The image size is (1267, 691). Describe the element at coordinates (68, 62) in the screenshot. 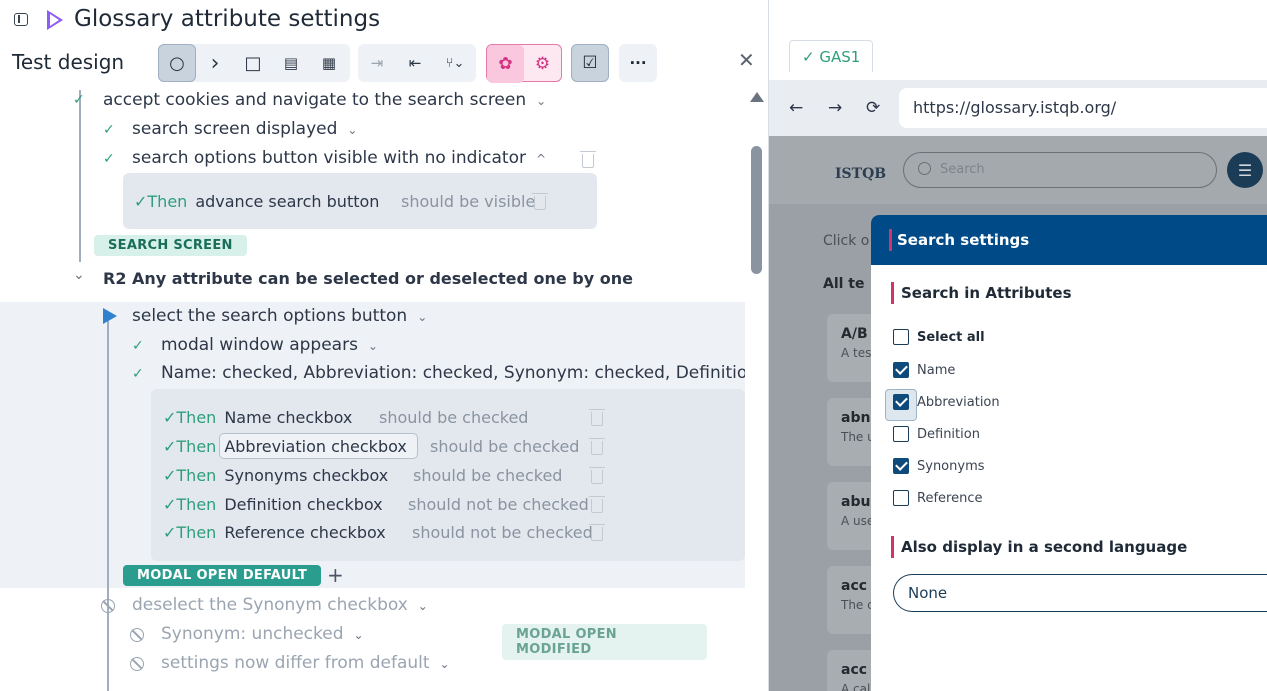

I see `test-design-title: Test design` at that location.